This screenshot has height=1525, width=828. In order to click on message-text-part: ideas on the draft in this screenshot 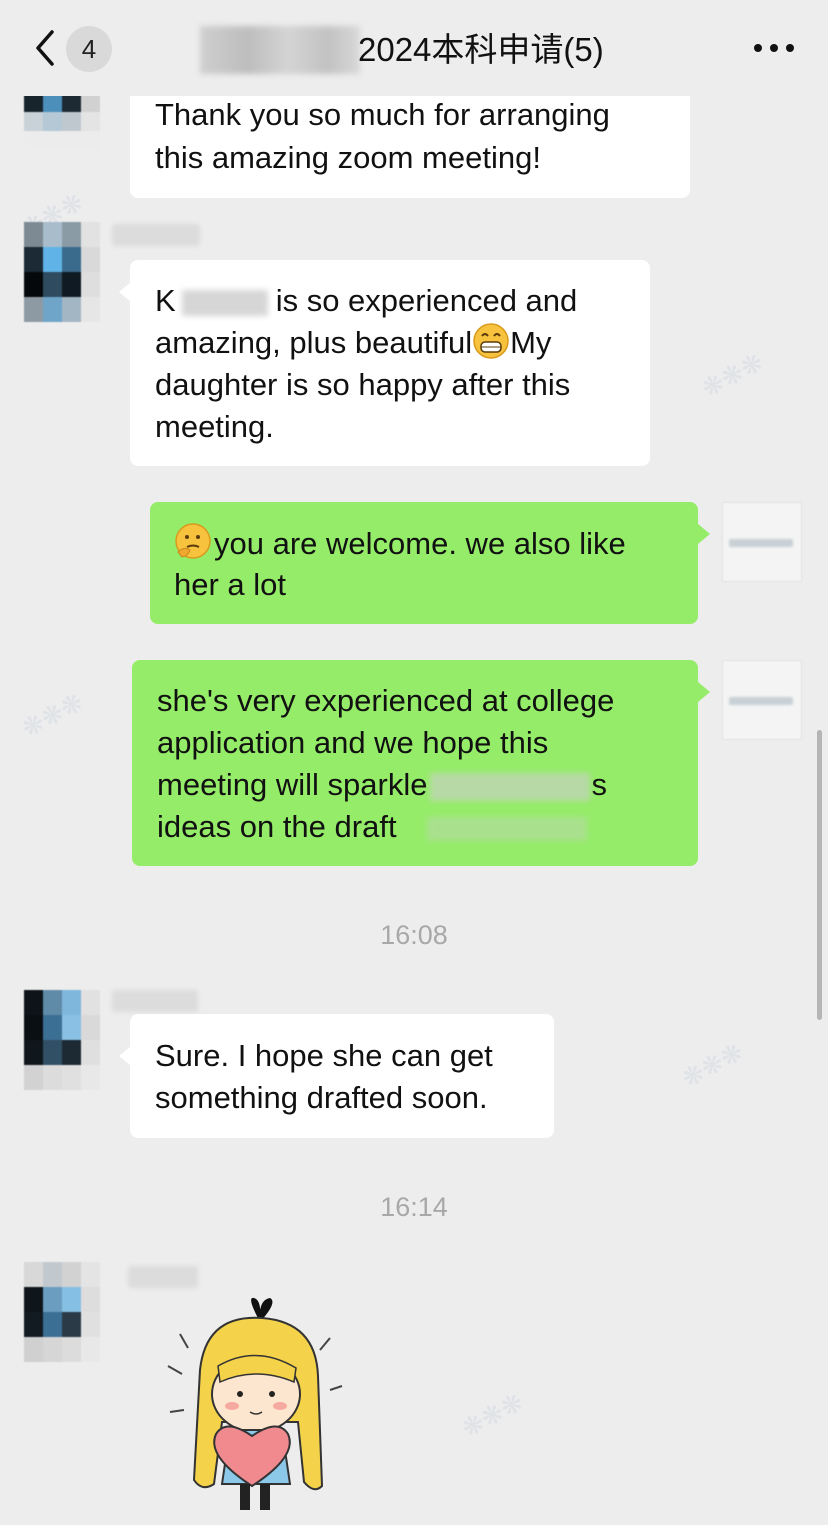, I will do `click(277, 826)`.